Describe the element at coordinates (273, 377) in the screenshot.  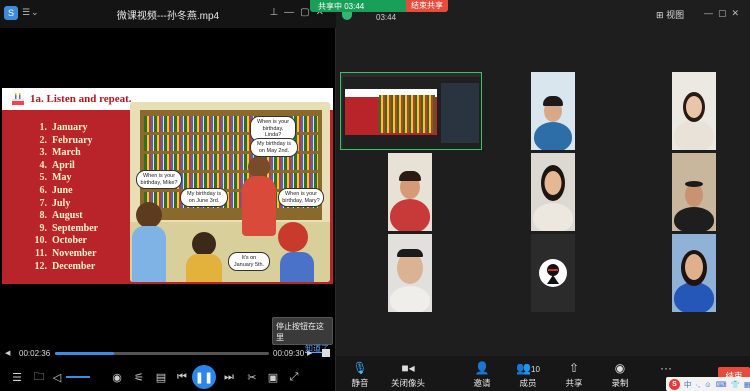
I see `screenshot-icon: ▣` at that location.